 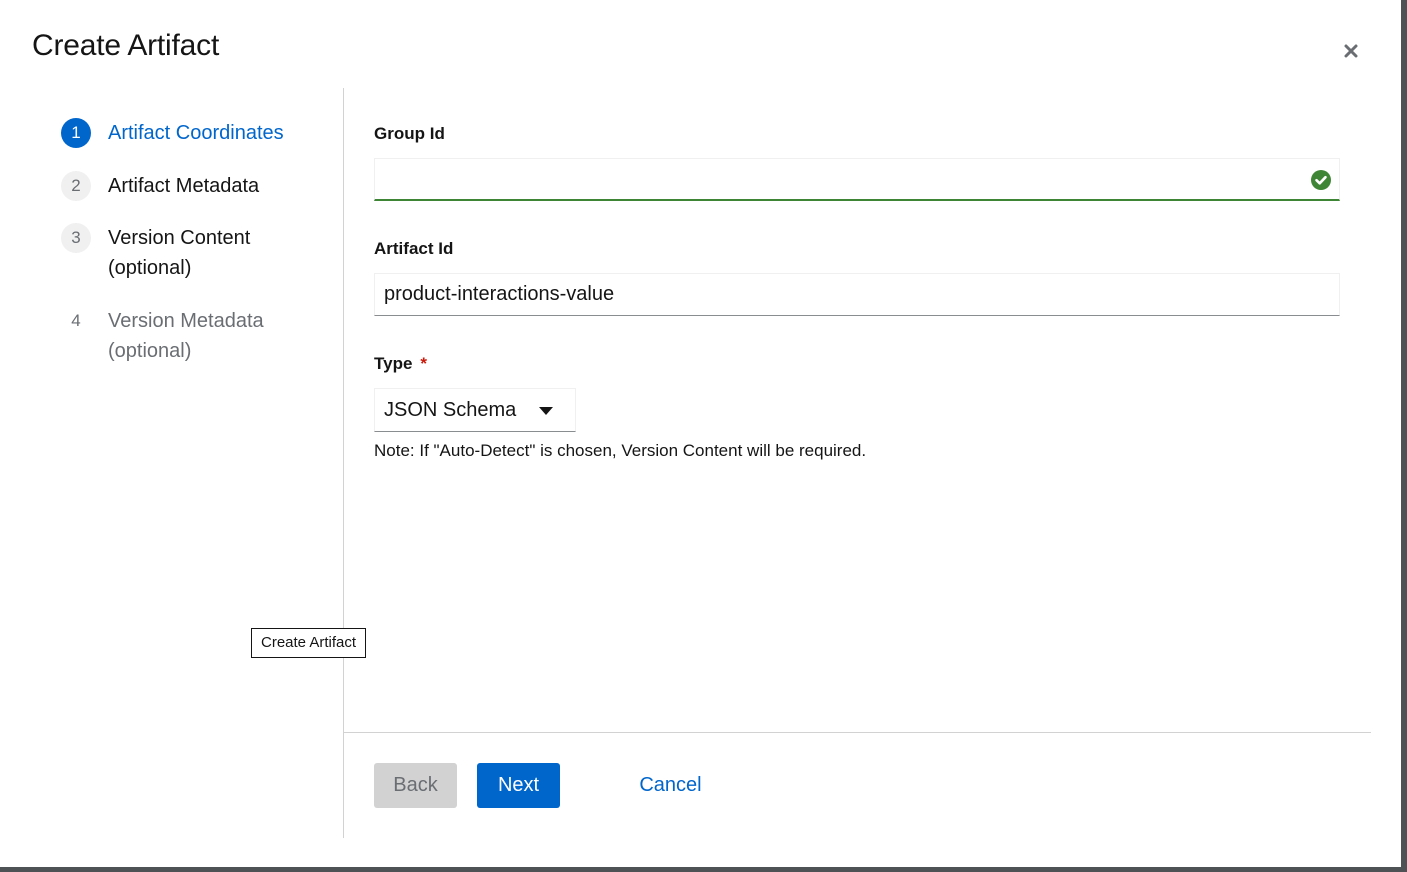 What do you see at coordinates (1404, 436) in the screenshot?
I see `backdrop-edge` at bounding box center [1404, 436].